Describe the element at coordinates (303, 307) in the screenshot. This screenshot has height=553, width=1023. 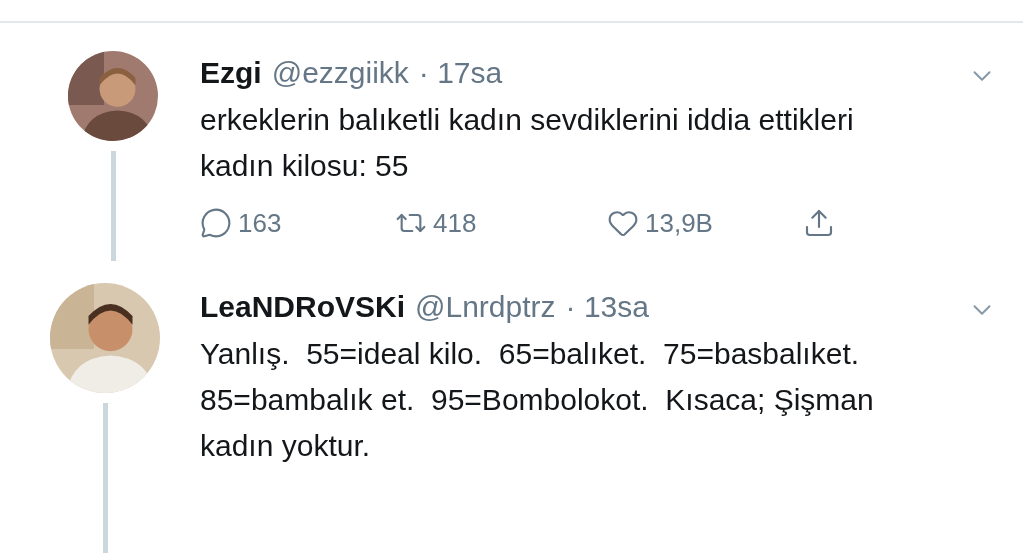
I see `user-name: LeaNDRoVSKi` at that location.